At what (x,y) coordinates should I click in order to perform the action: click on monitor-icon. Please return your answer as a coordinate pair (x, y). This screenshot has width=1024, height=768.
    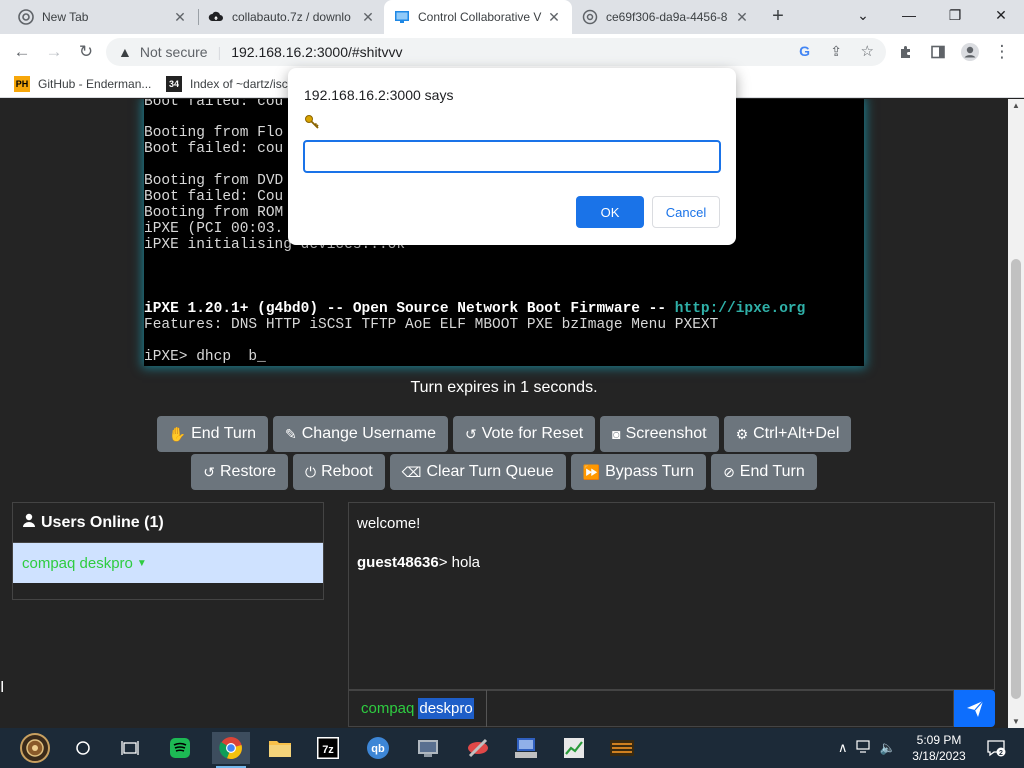
    Looking at the image, I should click on (402, 17).